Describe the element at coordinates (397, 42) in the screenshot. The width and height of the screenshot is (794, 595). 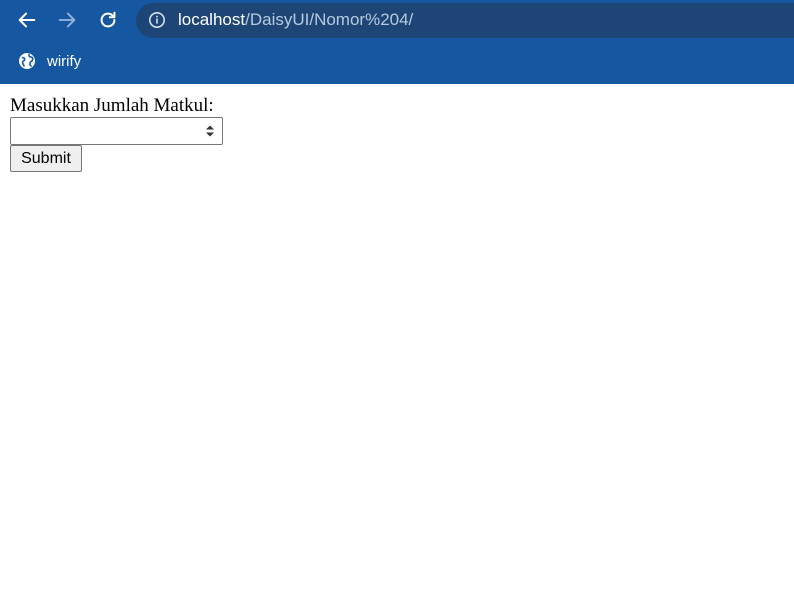
I see `browser-toolbar: localhost/DaisyUI/Nomor%204/ wirify` at that location.